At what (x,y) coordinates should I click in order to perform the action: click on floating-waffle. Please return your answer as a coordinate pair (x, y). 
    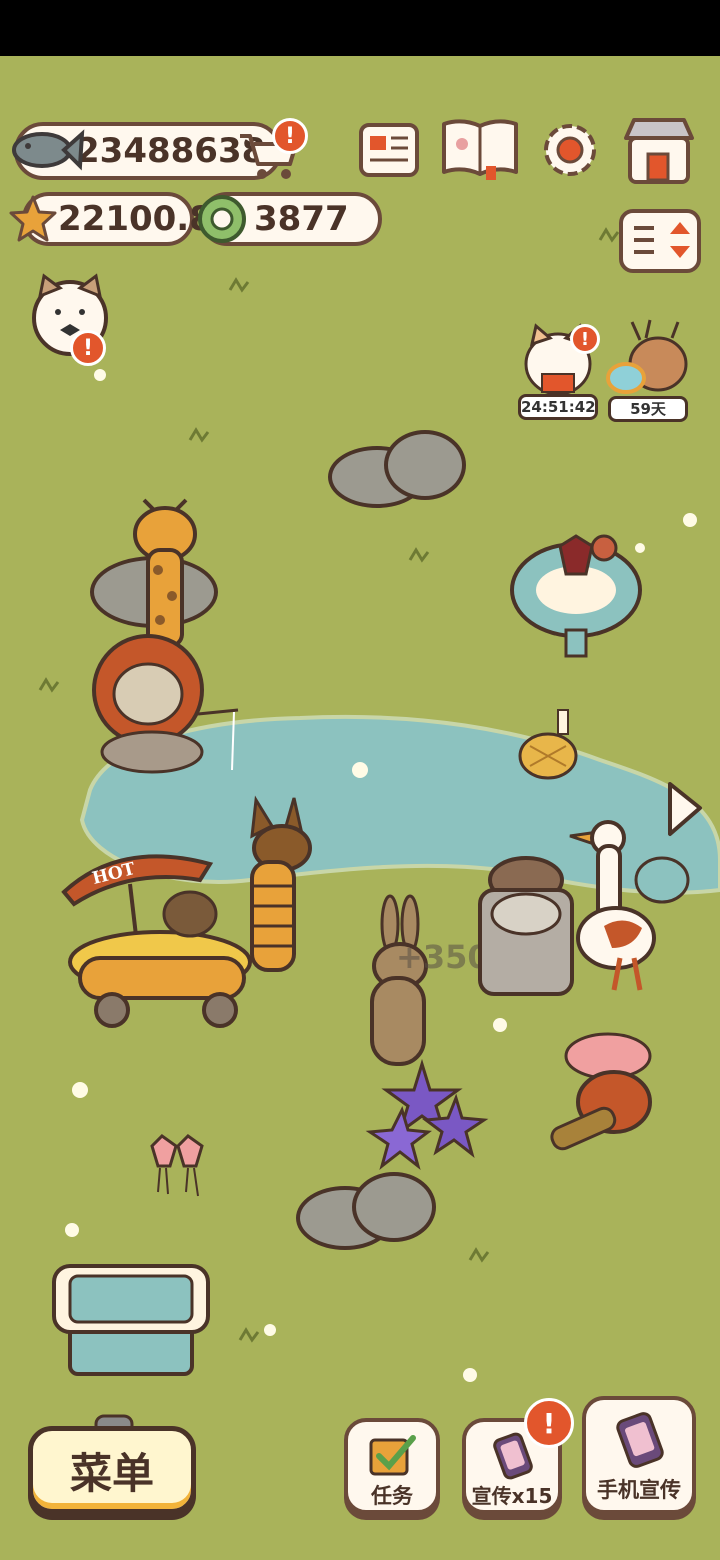
    Looking at the image, I should click on (550, 744).